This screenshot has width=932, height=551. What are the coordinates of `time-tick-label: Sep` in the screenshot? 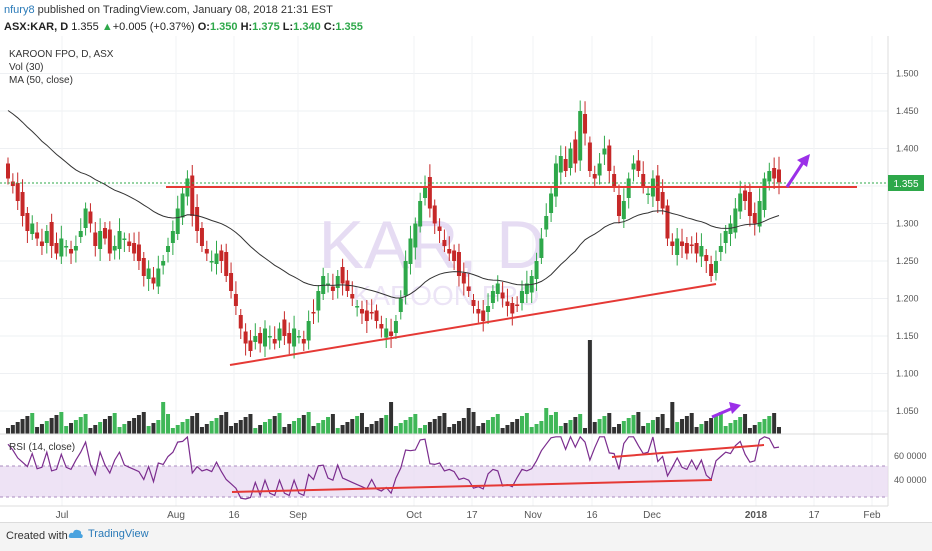 It's located at (298, 515).